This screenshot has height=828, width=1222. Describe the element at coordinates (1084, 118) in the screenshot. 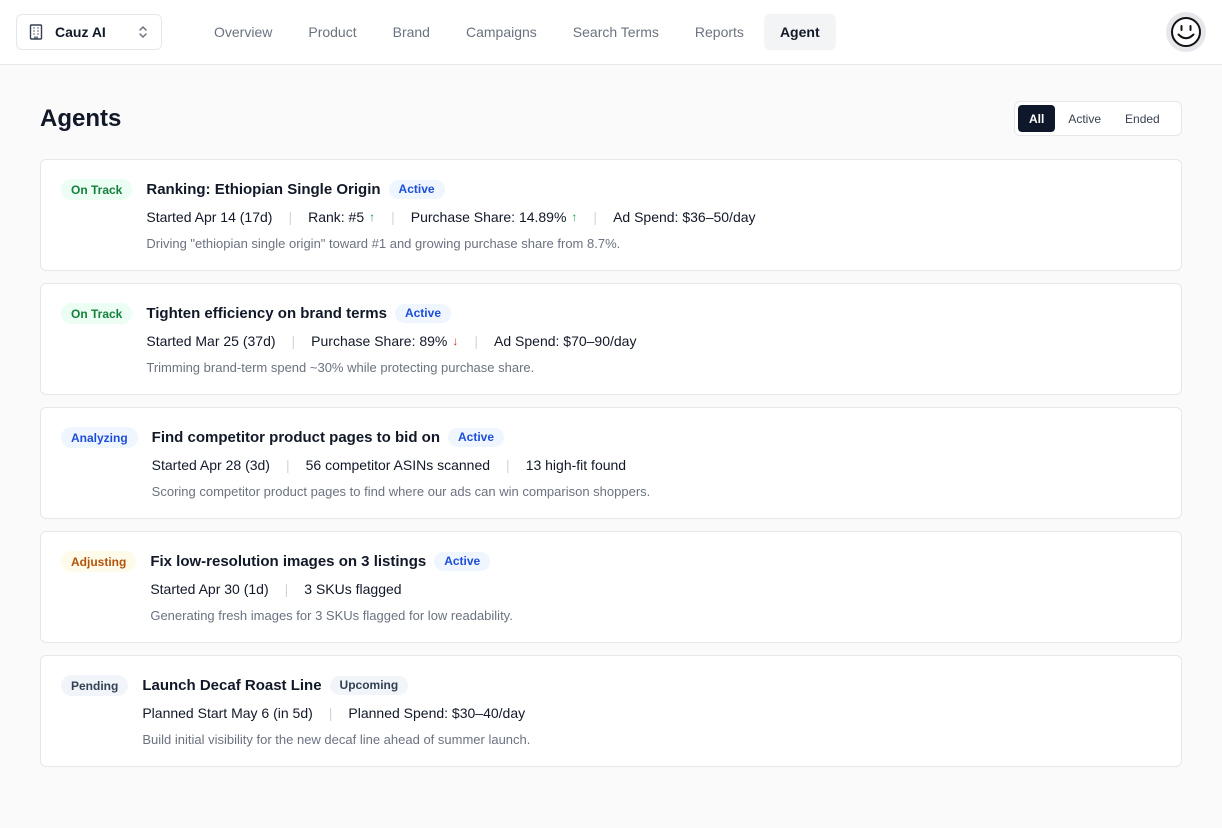

I see `filter-active-button: Active` at that location.